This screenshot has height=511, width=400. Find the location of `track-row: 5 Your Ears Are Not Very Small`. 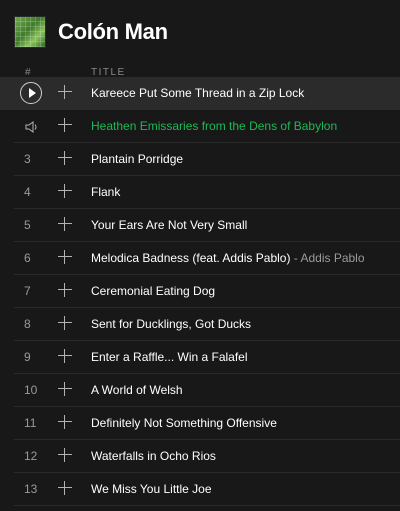

track-row: 5 Your Ears Are Not Very Small is located at coordinates (200, 225).